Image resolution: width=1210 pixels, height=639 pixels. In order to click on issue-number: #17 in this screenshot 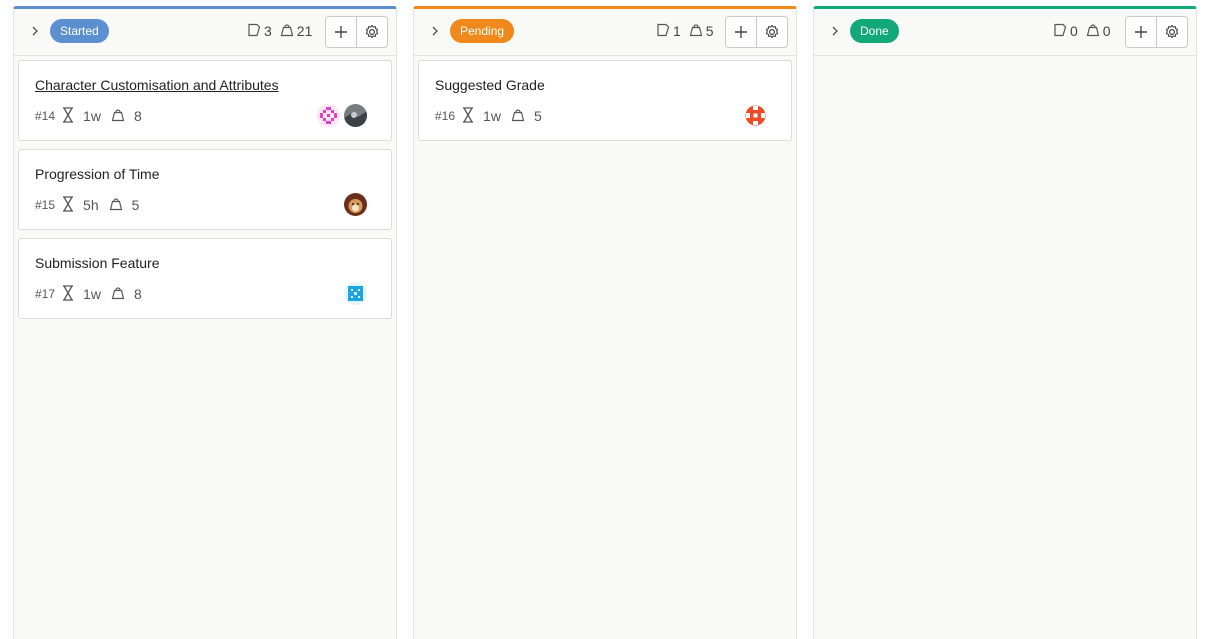, I will do `click(45, 294)`.